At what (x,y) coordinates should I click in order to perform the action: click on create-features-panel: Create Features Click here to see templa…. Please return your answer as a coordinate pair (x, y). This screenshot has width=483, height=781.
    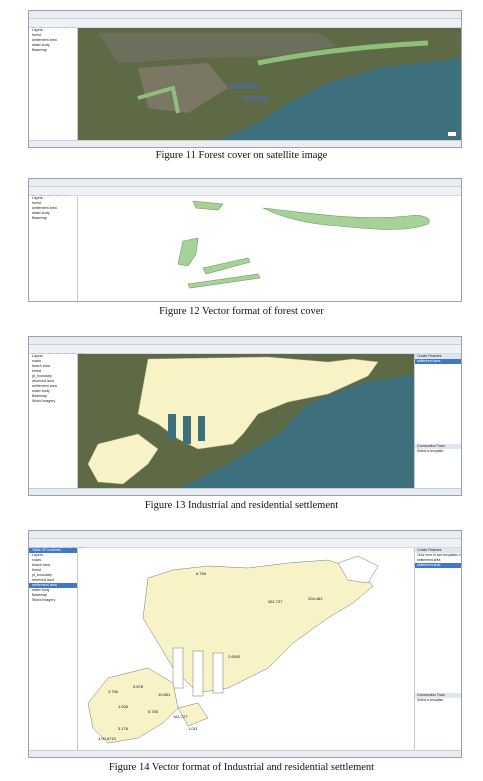
    Looking at the image, I should click on (437, 649).